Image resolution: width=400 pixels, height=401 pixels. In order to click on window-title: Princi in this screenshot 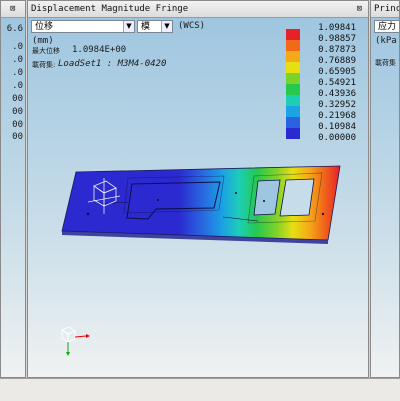, I will do `click(386, 9)`.